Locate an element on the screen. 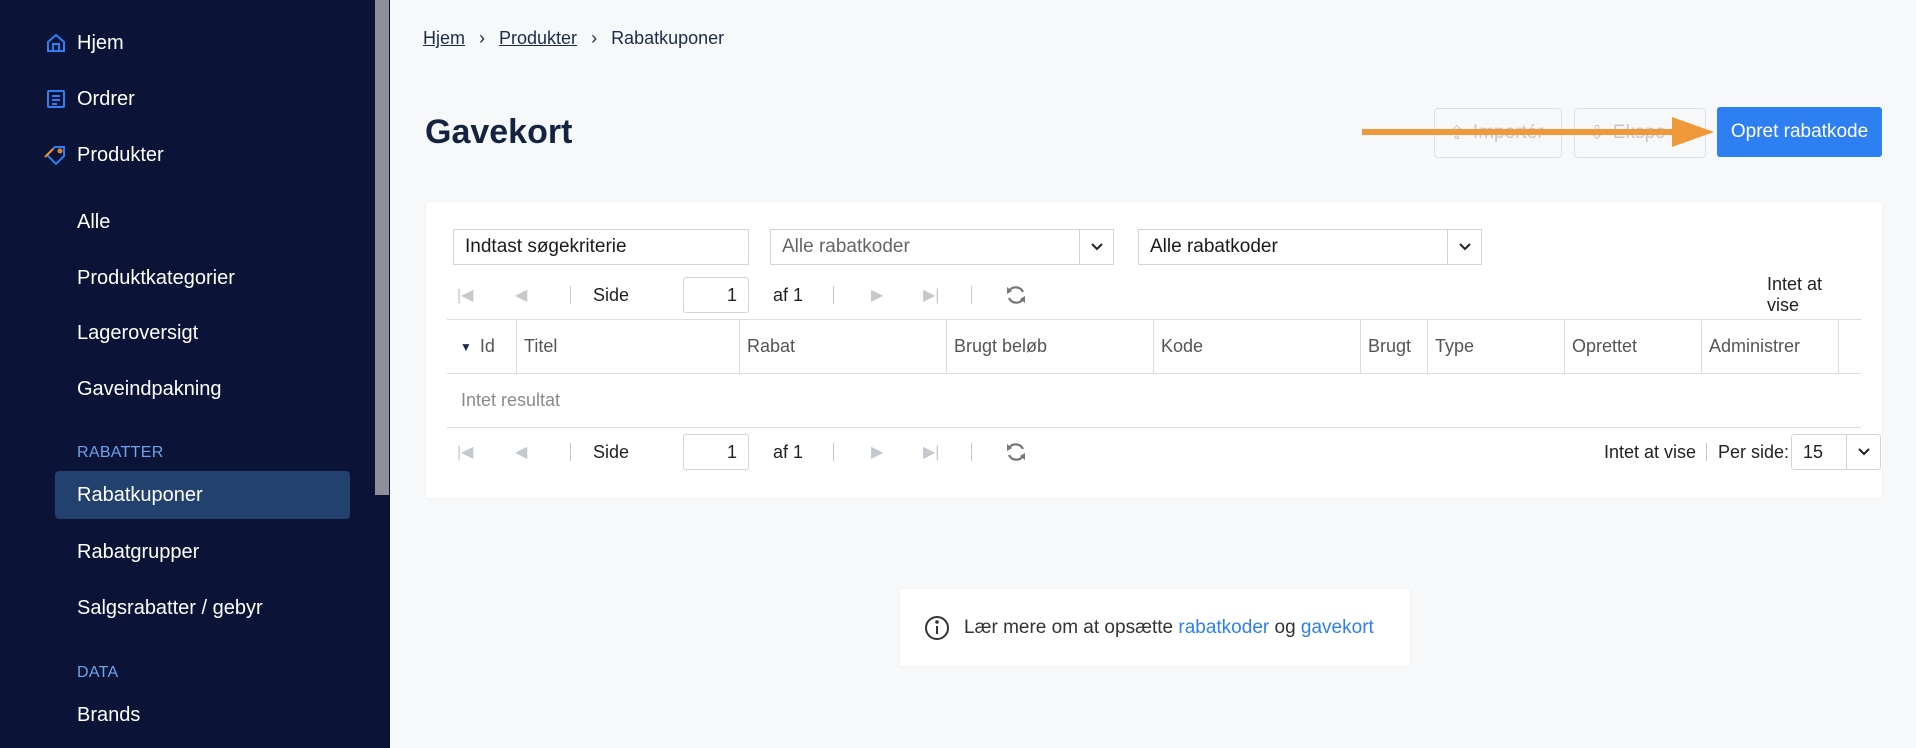  sidebar-item-brands: Brands is located at coordinates (202, 715).